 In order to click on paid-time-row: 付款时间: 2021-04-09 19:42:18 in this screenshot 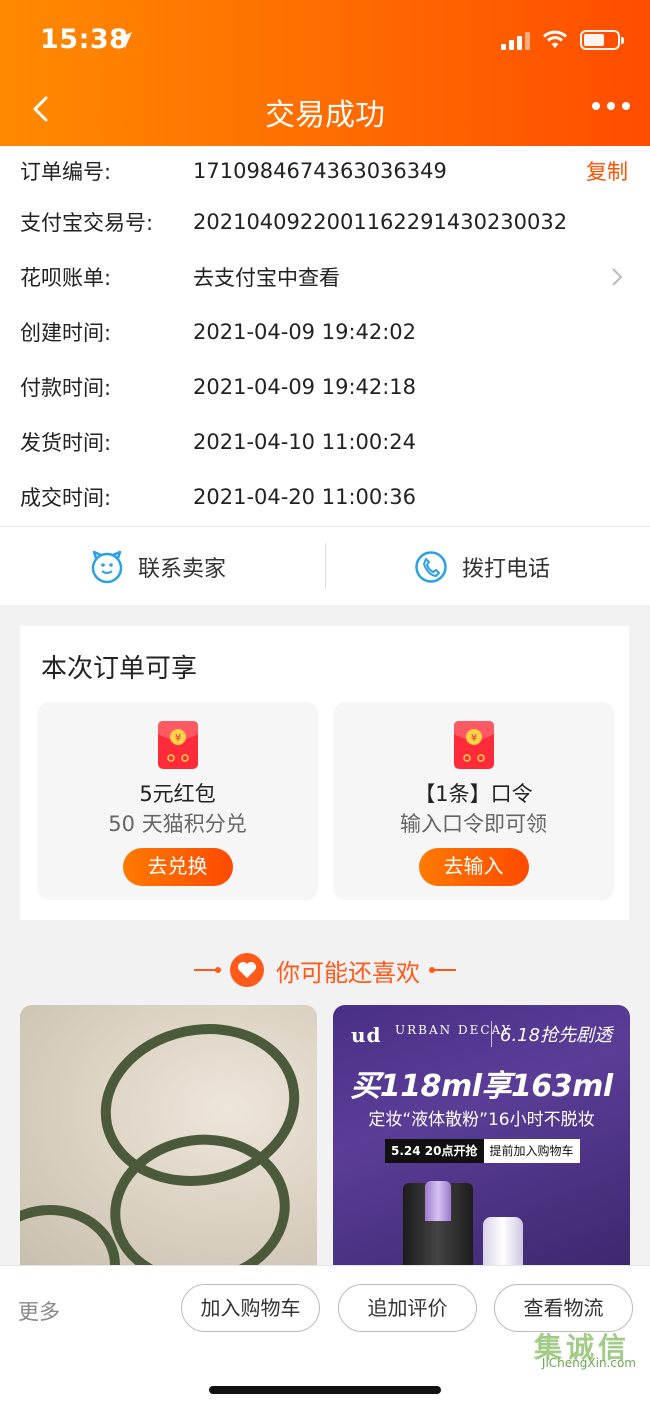, I will do `click(325, 387)`.